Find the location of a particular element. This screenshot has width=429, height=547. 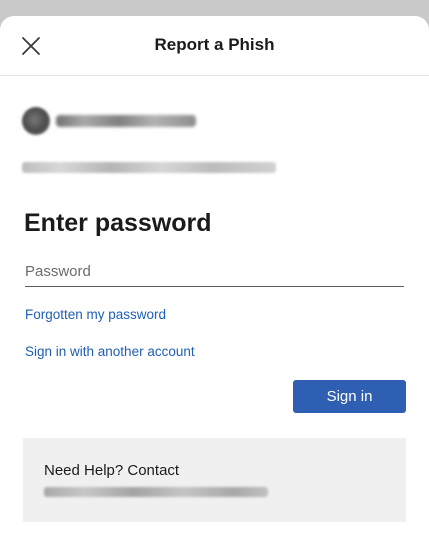

account-avatar is located at coordinates (36, 121).